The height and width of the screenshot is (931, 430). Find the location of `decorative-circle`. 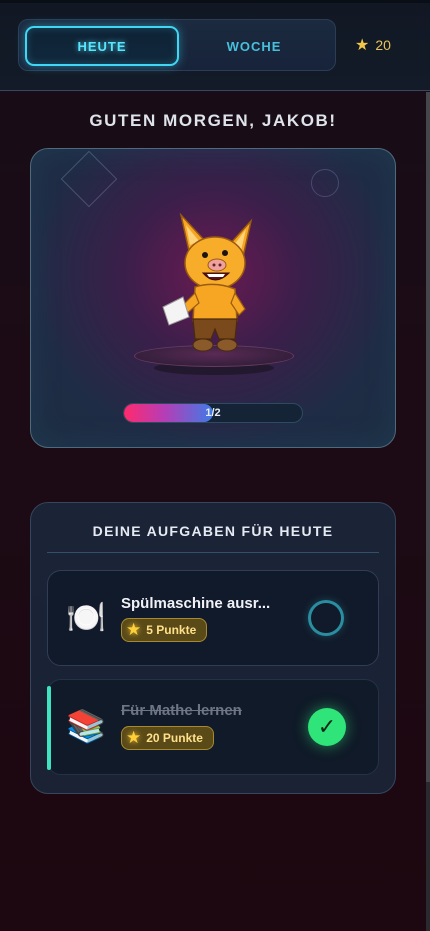

decorative-circle is located at coordinates (325, 183).